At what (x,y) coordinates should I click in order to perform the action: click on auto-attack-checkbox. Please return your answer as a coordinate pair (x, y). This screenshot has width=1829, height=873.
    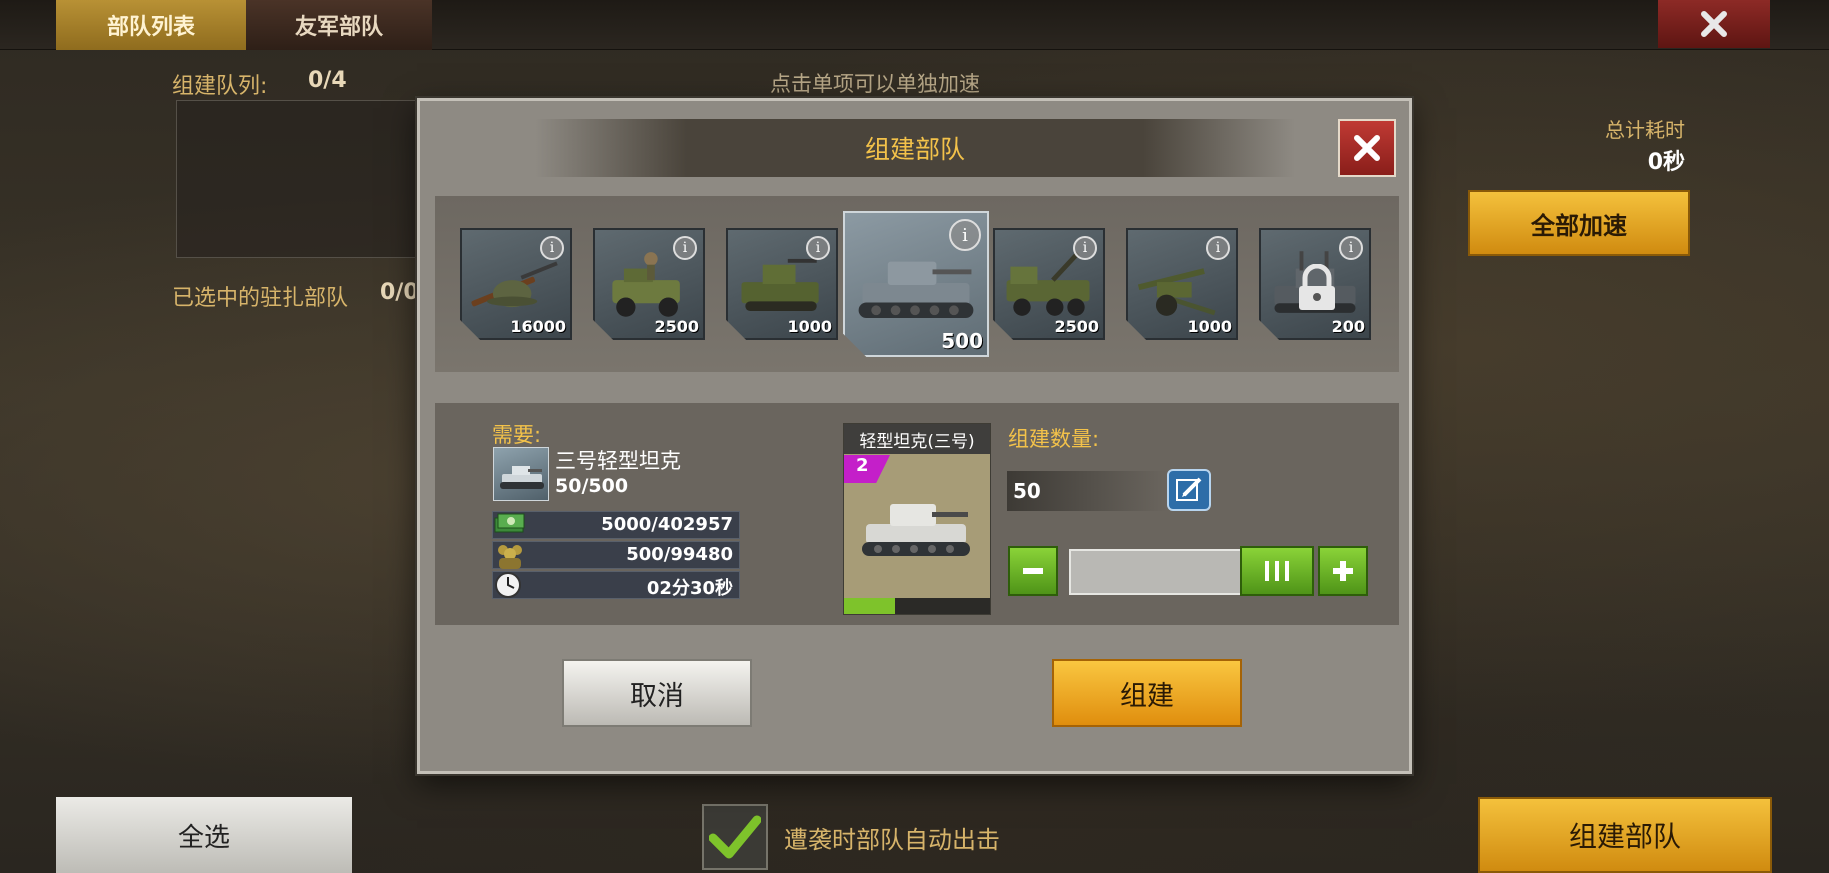
    Looking at the image, I should click on (735, 837).